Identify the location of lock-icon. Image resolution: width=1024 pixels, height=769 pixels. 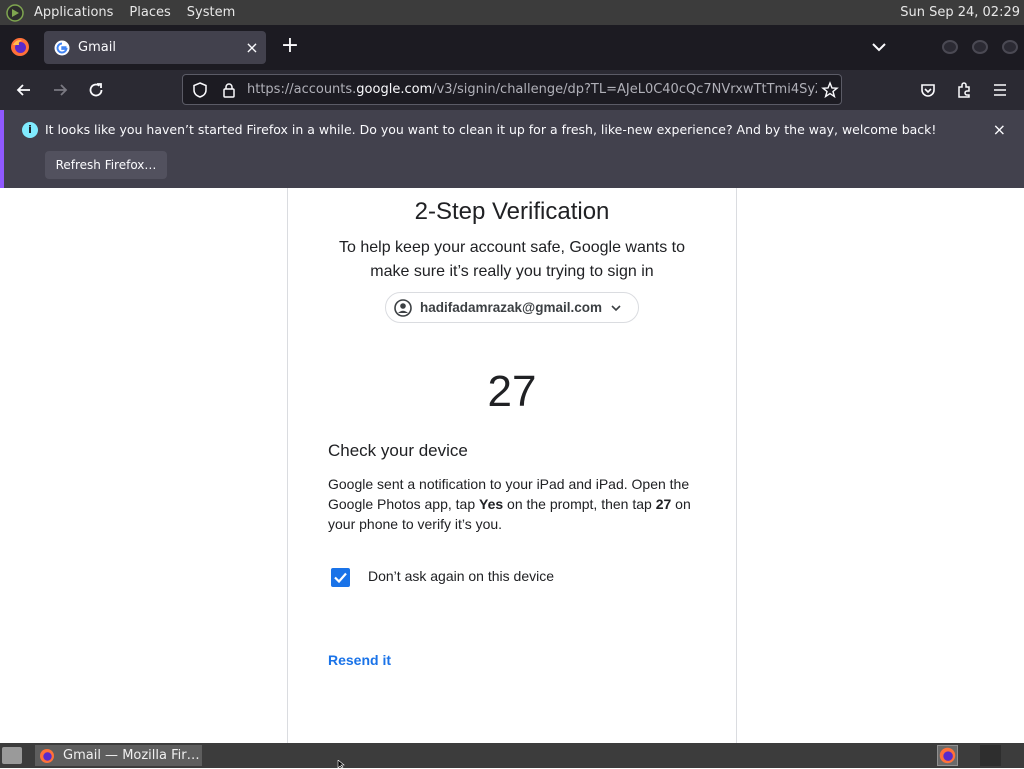
(229, 90).